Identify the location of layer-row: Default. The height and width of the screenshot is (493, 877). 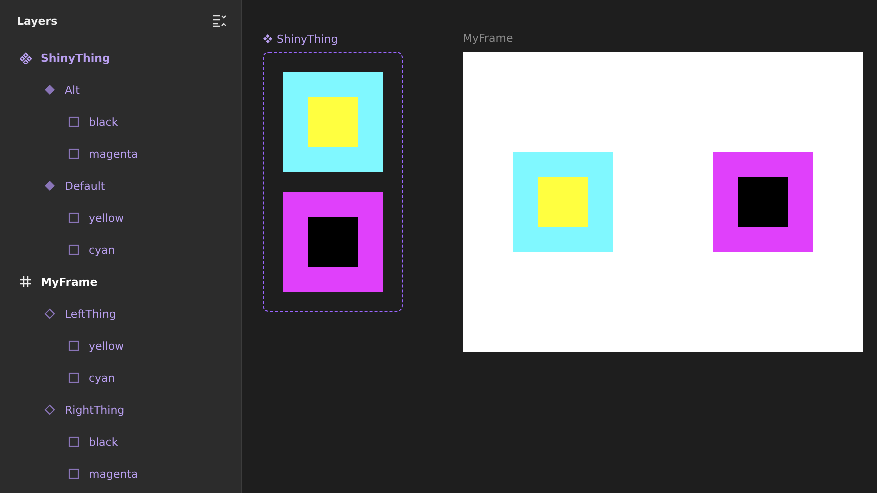
(120, 186).